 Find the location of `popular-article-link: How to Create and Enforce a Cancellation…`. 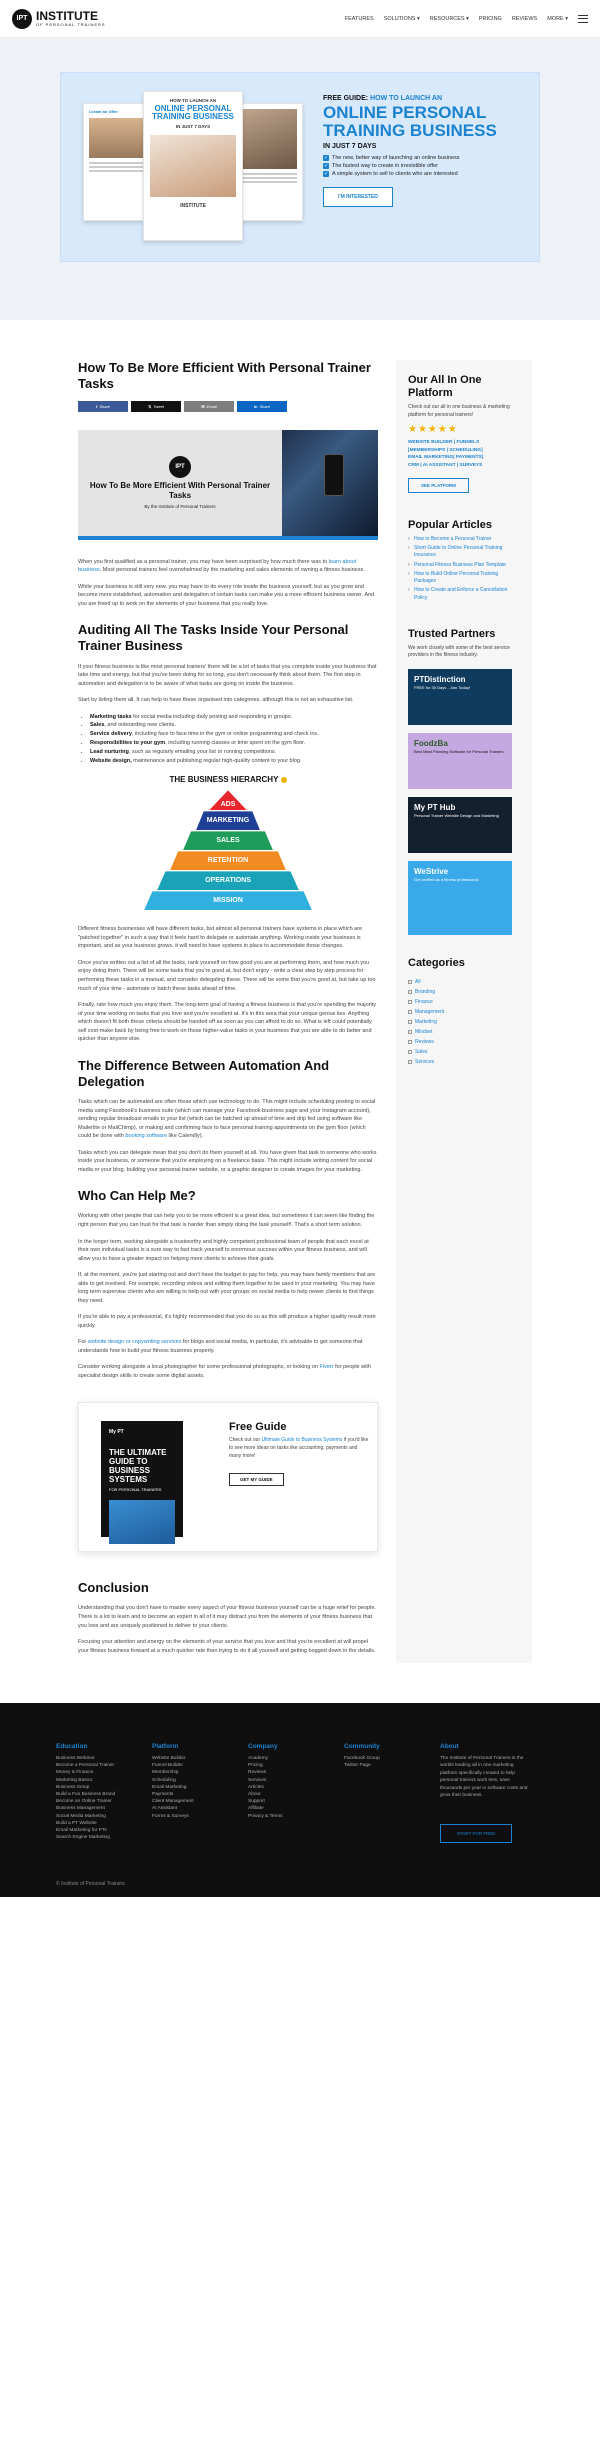

popular-article-link: How to Create and Enforce a Cancellation… is located at coordinates (464, 594).